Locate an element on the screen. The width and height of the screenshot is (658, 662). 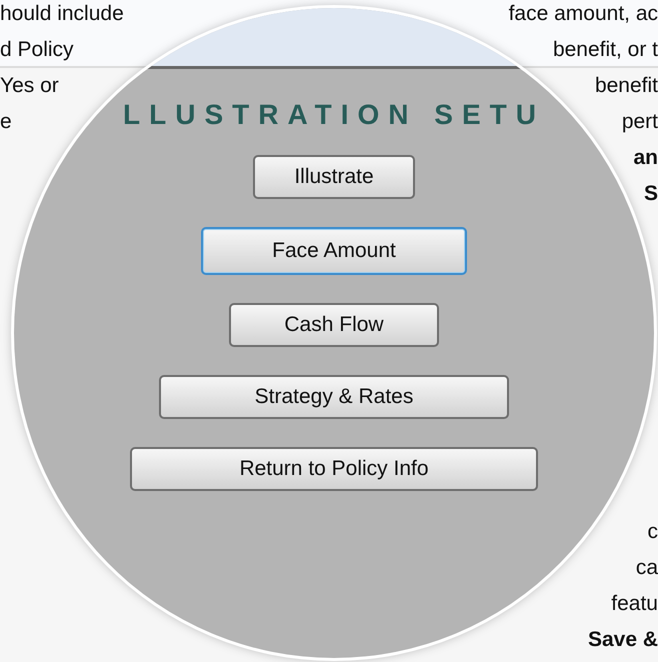
menu-button: Illustrate is located at coordinates (334, 177).